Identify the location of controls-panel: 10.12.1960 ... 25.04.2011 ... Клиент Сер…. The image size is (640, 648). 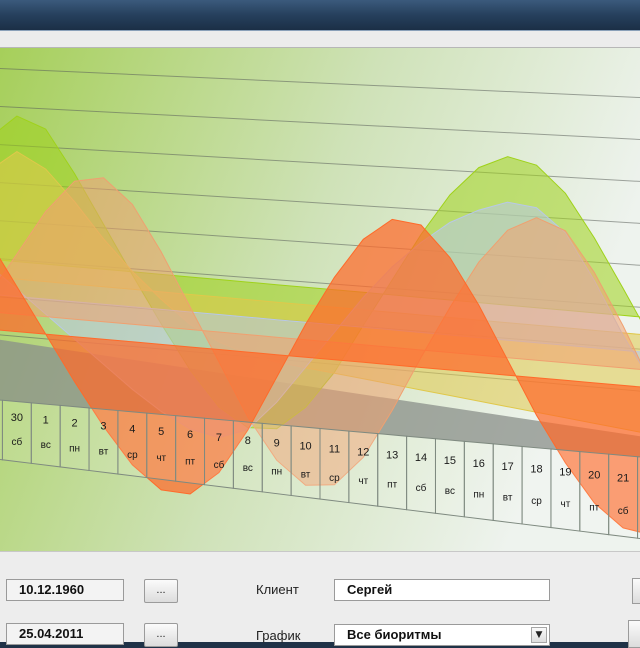
(320, 599).